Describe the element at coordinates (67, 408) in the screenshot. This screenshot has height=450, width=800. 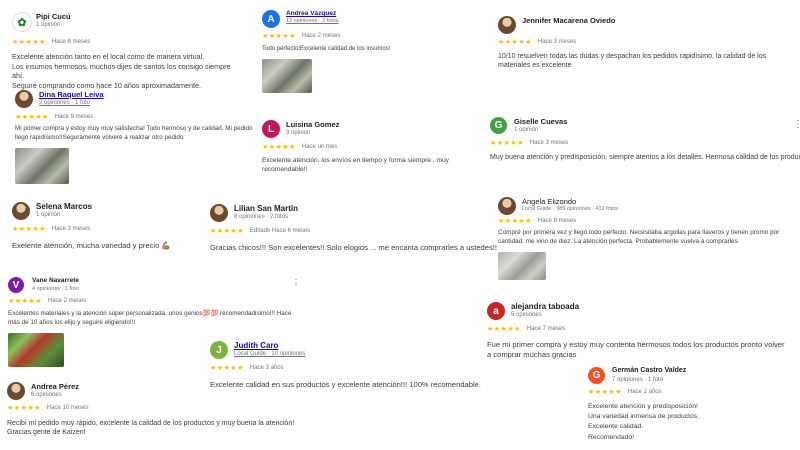
I see `review-time: Hace 10 meses` at that location.